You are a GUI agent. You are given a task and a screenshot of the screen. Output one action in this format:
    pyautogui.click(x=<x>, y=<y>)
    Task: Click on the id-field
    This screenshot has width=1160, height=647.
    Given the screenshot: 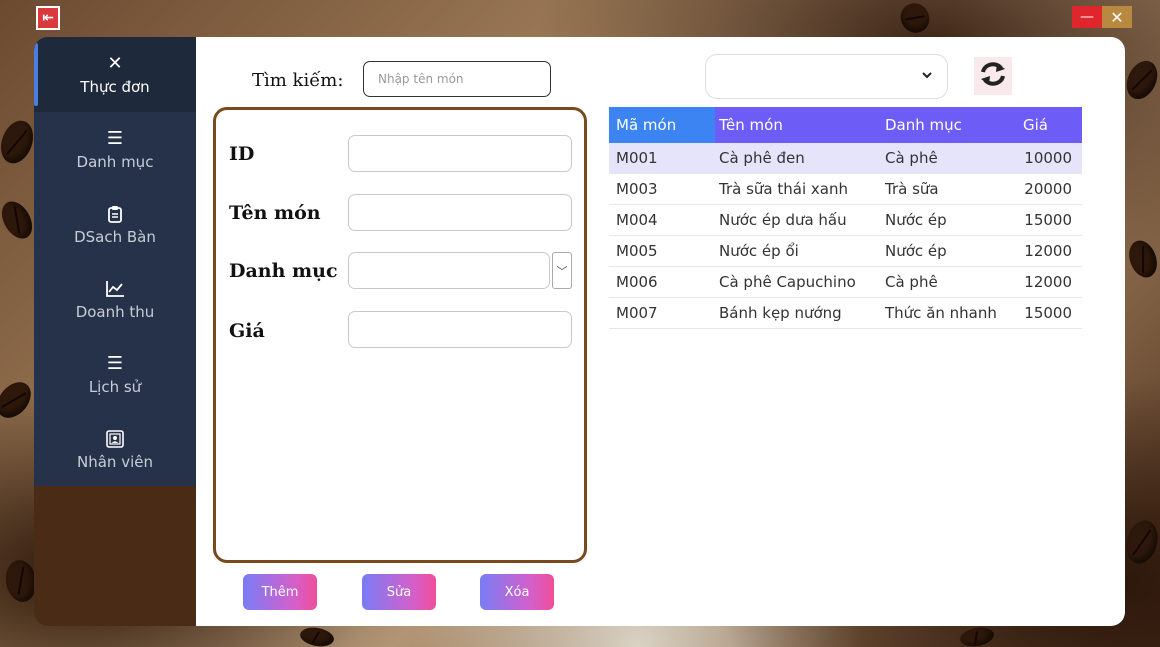 What is the action you would take?
    pyautogui.click(x=460, y=153)
    